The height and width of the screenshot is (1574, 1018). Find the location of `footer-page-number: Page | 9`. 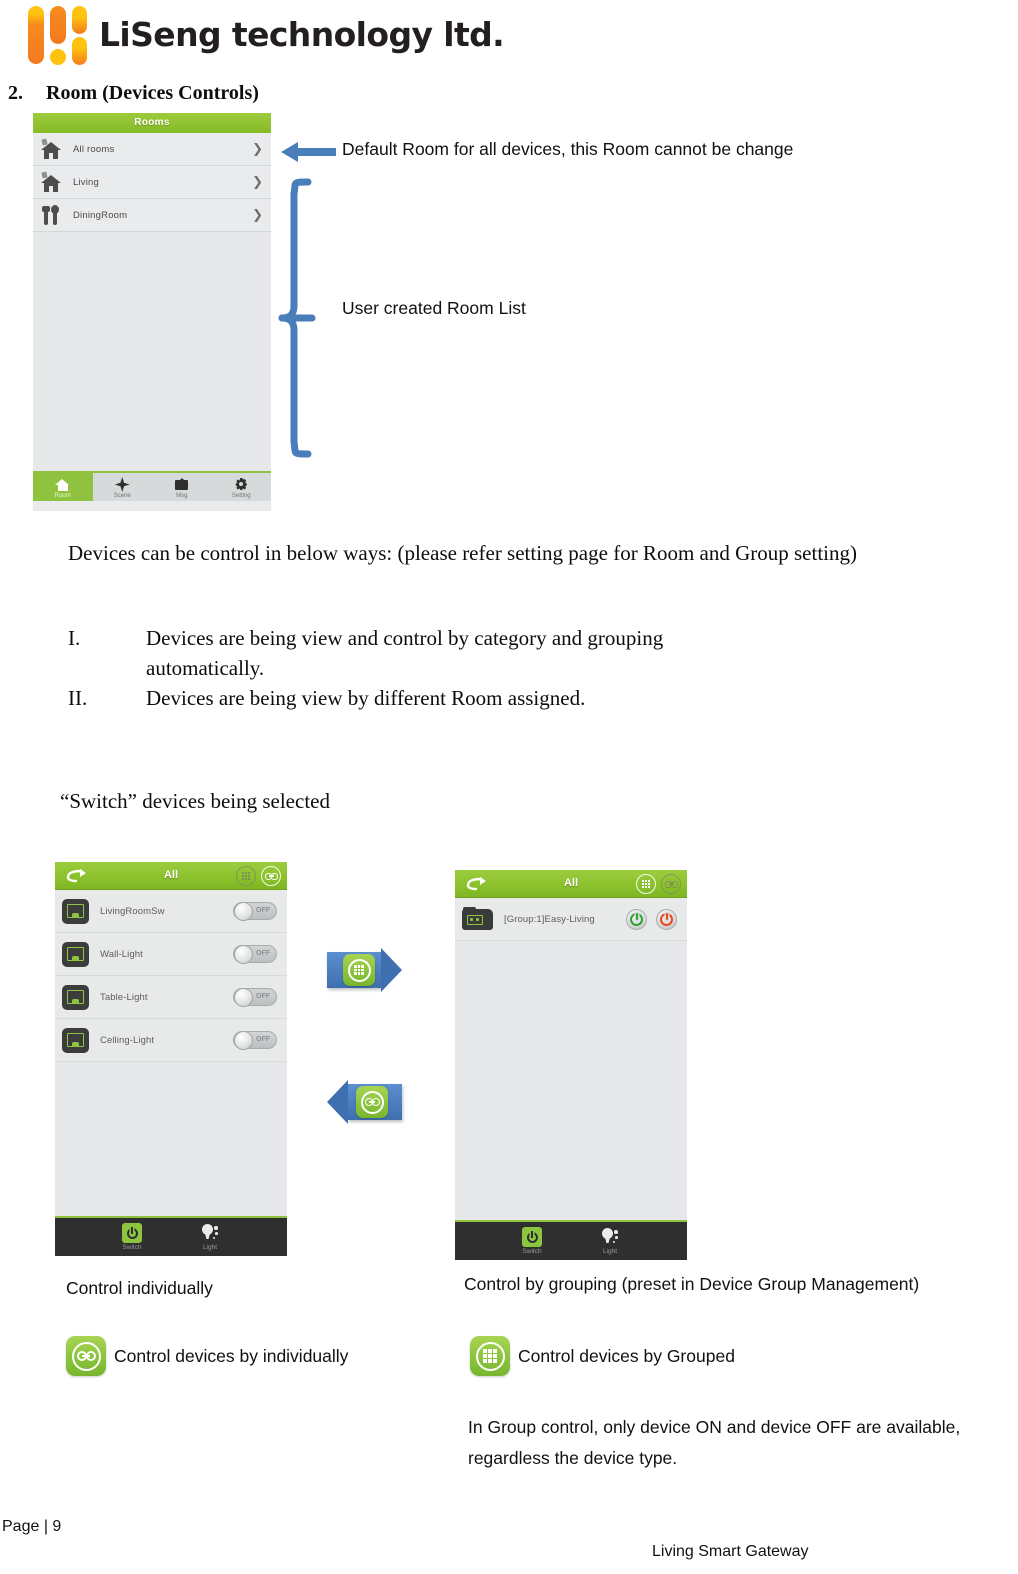

footer-page-number: Page | 9 is located at coordinates (32, 1526).